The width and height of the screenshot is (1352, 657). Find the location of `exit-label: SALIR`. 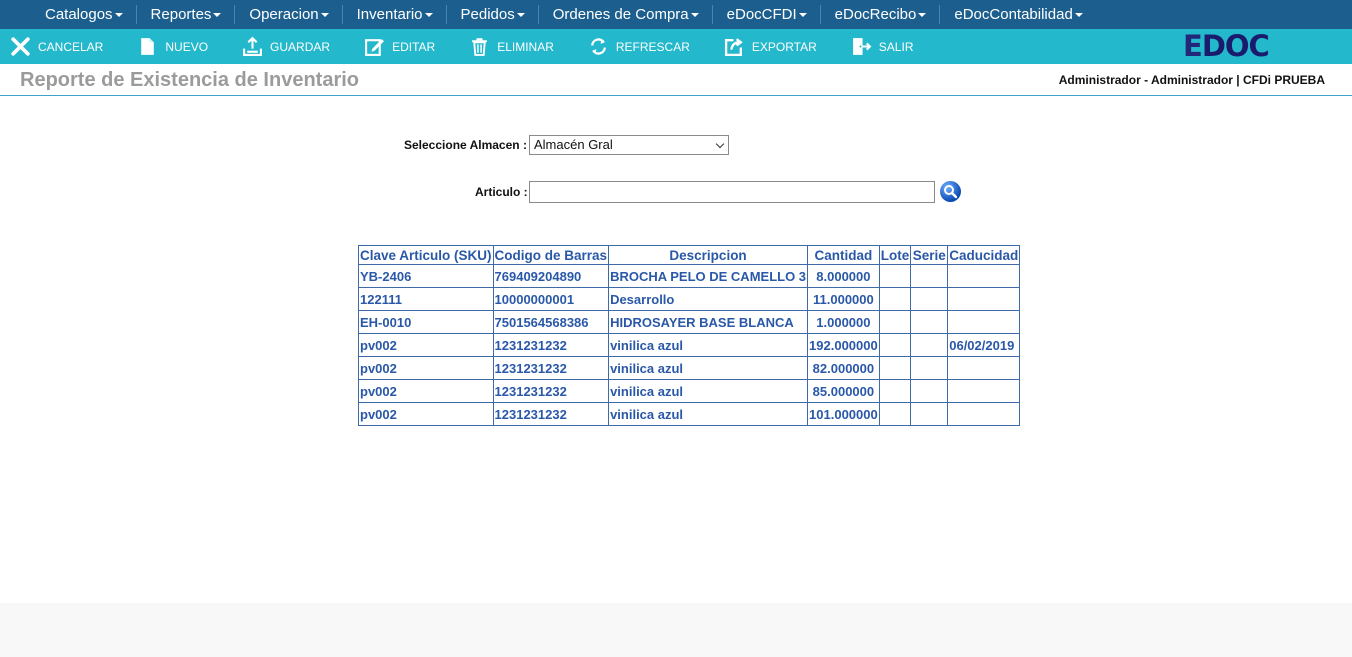

exit-label: SALIR is located at coordinates (896, 46).